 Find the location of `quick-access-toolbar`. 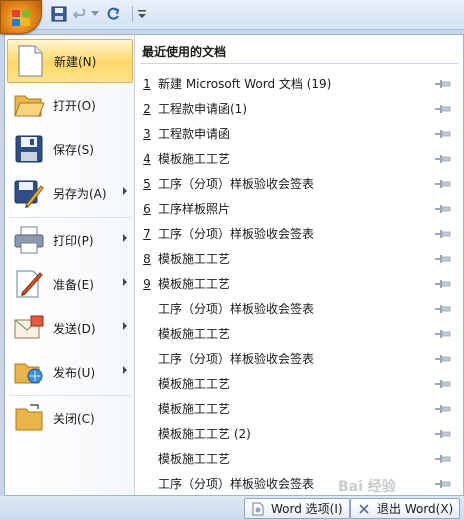

quick-access-toolbar is located at coordinates (232, 15).